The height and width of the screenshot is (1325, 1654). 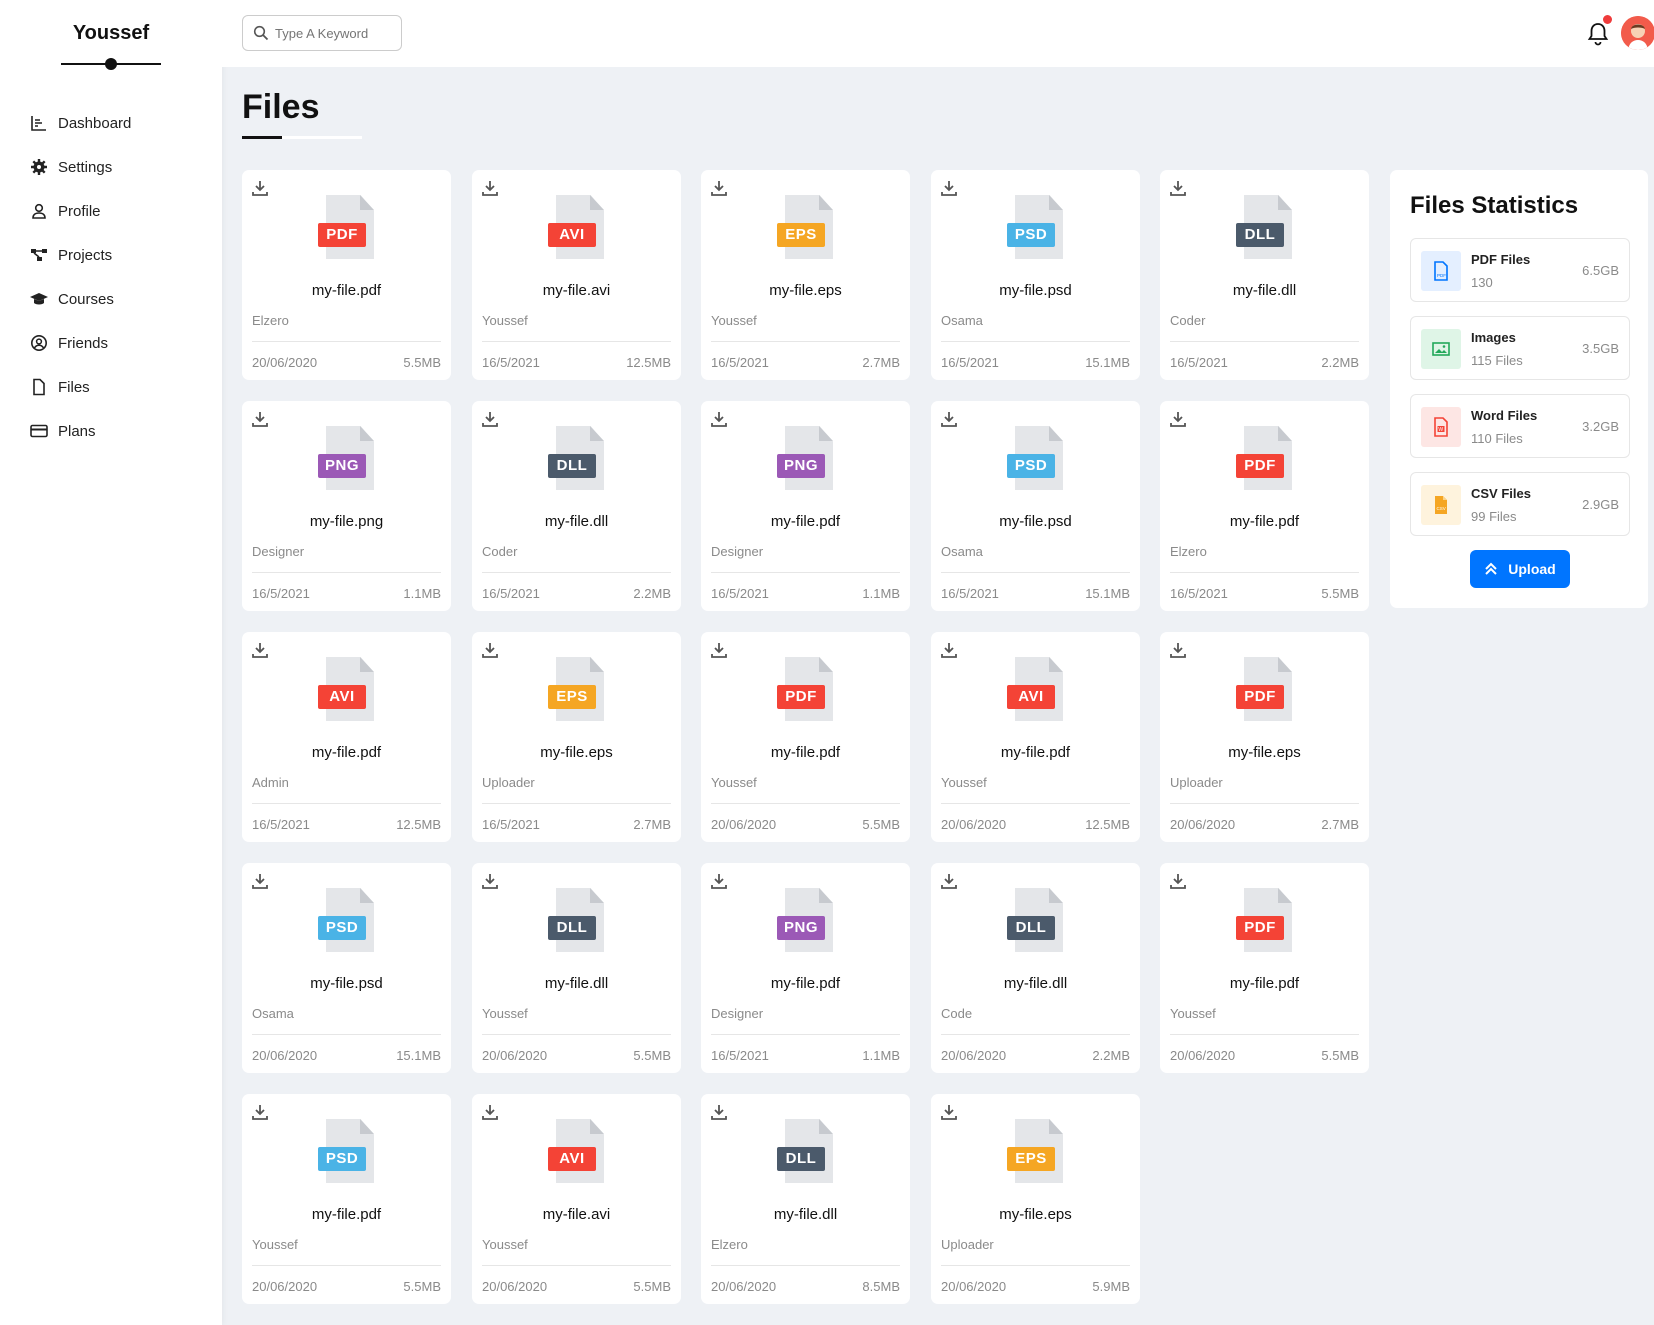 What do you see at coordinates (111, 387) in the screenshot?
I see `sidebar-item-files: Files` at bounding box center [111, 387].